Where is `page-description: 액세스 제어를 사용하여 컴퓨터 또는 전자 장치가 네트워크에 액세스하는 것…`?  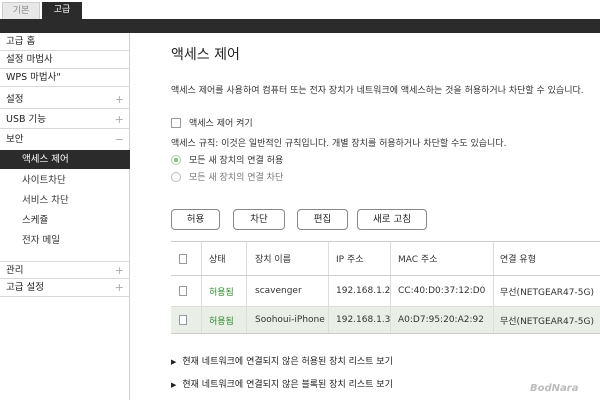
page-description: 액세스 제어를 사용하여 컴퓨터 또는 전자 장치가 네트워크에 액세스하는 것… is located at coordinates (377, 91).